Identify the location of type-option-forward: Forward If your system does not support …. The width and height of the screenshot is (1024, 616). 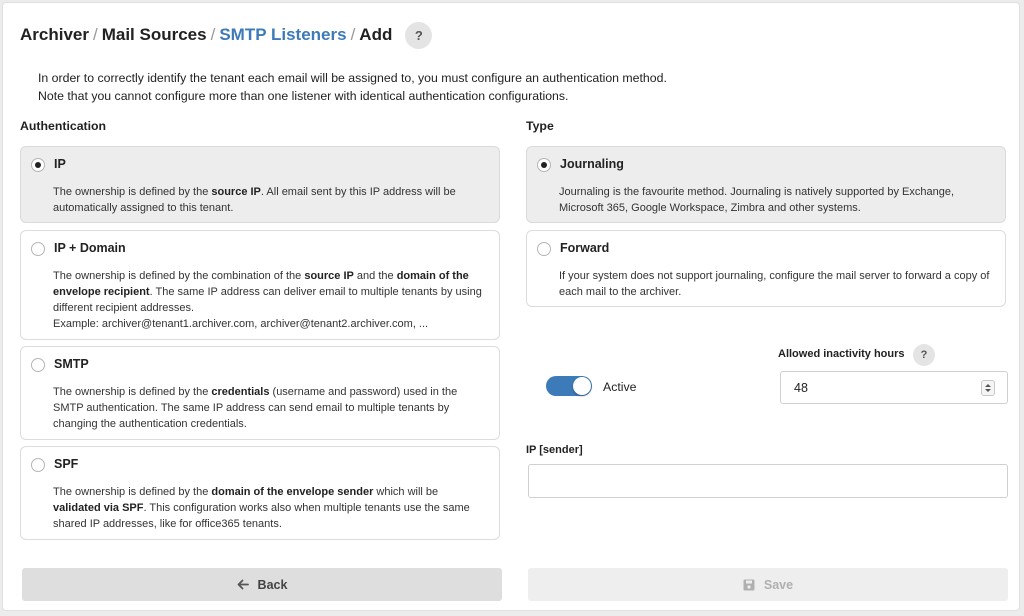
(766, 268).